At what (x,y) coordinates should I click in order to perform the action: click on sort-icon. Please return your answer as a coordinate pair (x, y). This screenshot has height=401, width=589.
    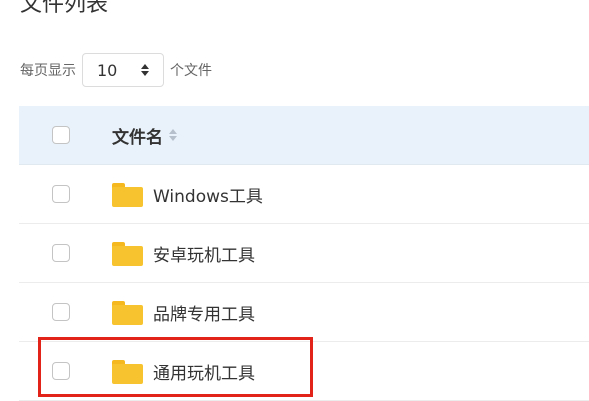
    Looking at the image, I should click on (173, 135).